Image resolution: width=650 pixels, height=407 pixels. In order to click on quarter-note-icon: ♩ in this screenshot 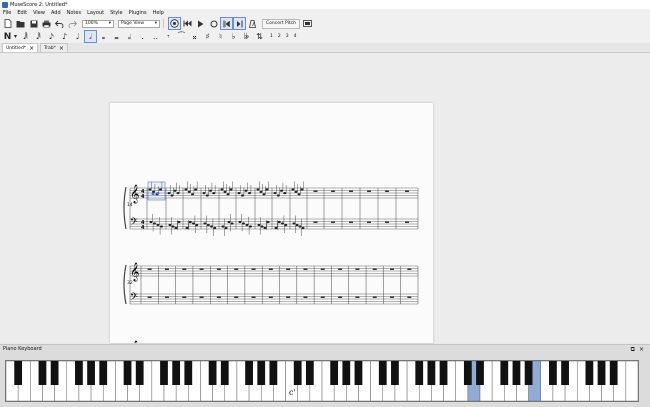, I will do `click(77, 36)`.